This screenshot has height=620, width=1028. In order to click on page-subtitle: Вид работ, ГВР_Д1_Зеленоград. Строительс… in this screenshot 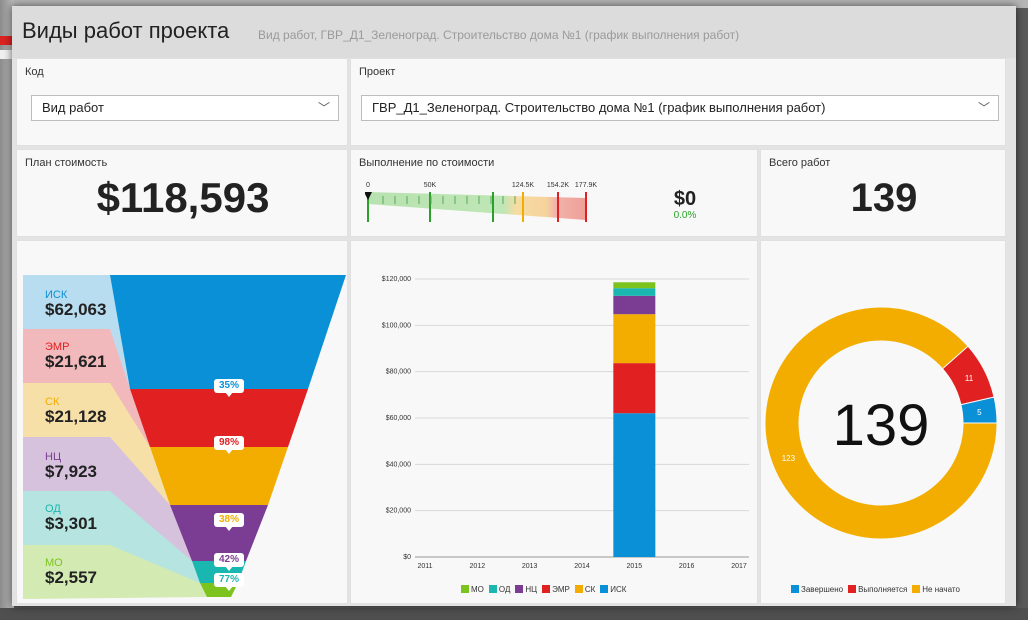, I will do `click(499, 35)`.